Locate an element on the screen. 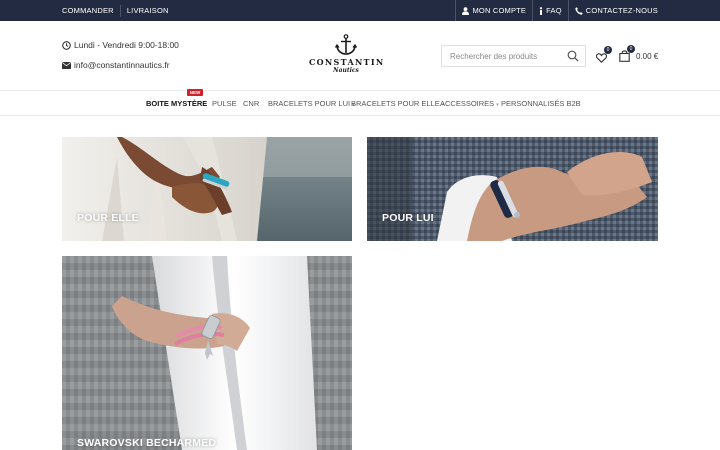  account-link: MON COMPTE is located at coordinates (494, 10).